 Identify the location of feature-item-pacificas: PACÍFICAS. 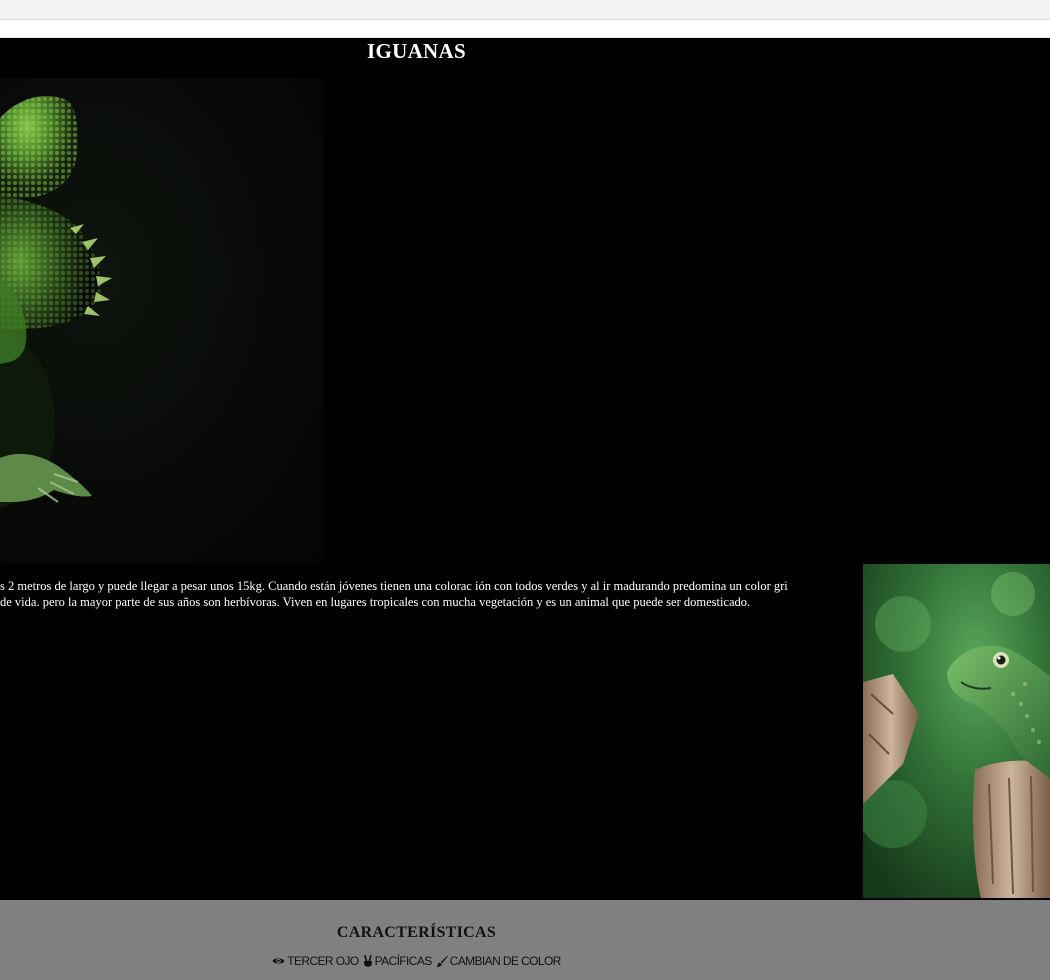
(397, 961).